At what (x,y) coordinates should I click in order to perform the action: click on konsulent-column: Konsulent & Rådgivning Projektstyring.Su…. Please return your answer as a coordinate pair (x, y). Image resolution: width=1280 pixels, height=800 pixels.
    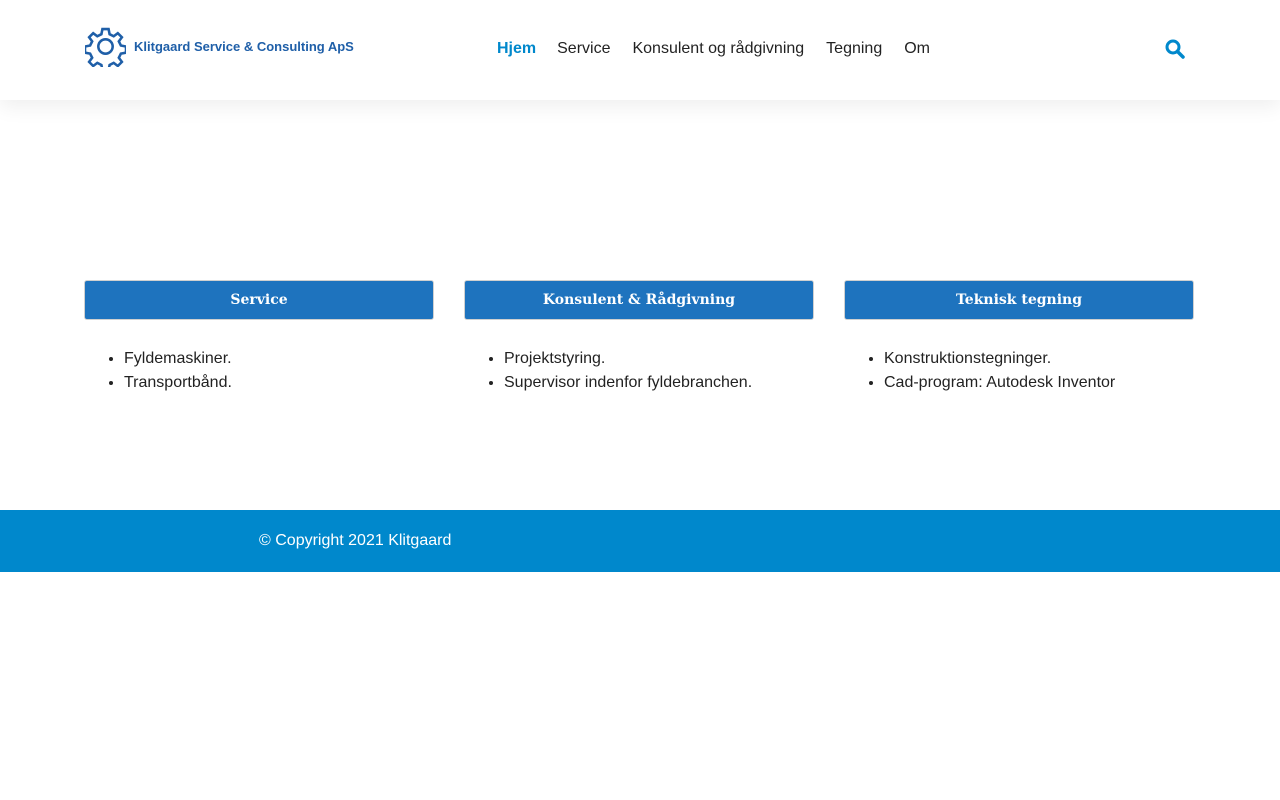
    Looking at the image, I should click on (639, 337).